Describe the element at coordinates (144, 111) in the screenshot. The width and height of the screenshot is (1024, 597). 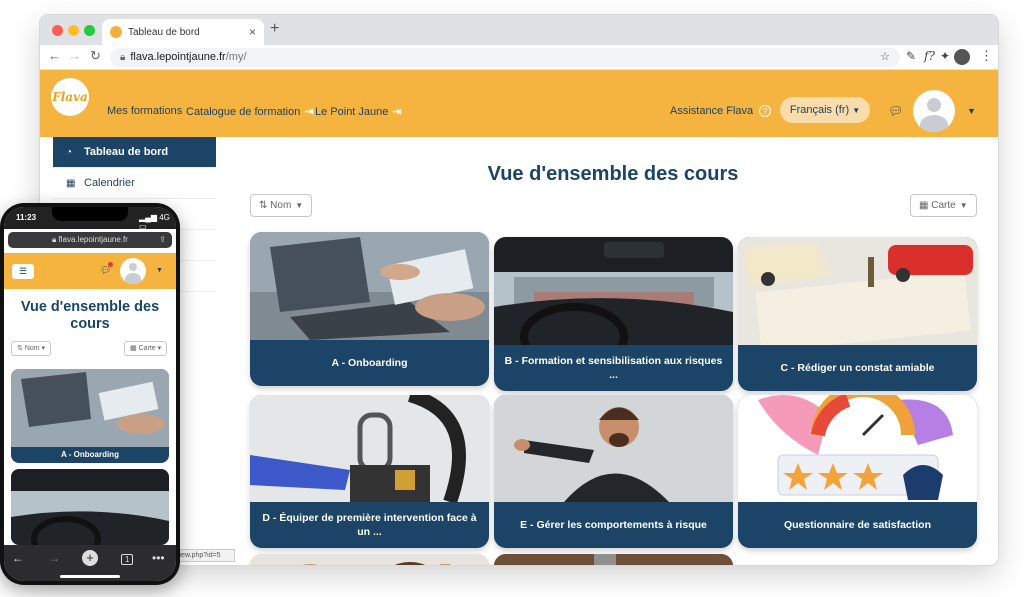
I see `nav-mes-formations: Mes formations` at that location.